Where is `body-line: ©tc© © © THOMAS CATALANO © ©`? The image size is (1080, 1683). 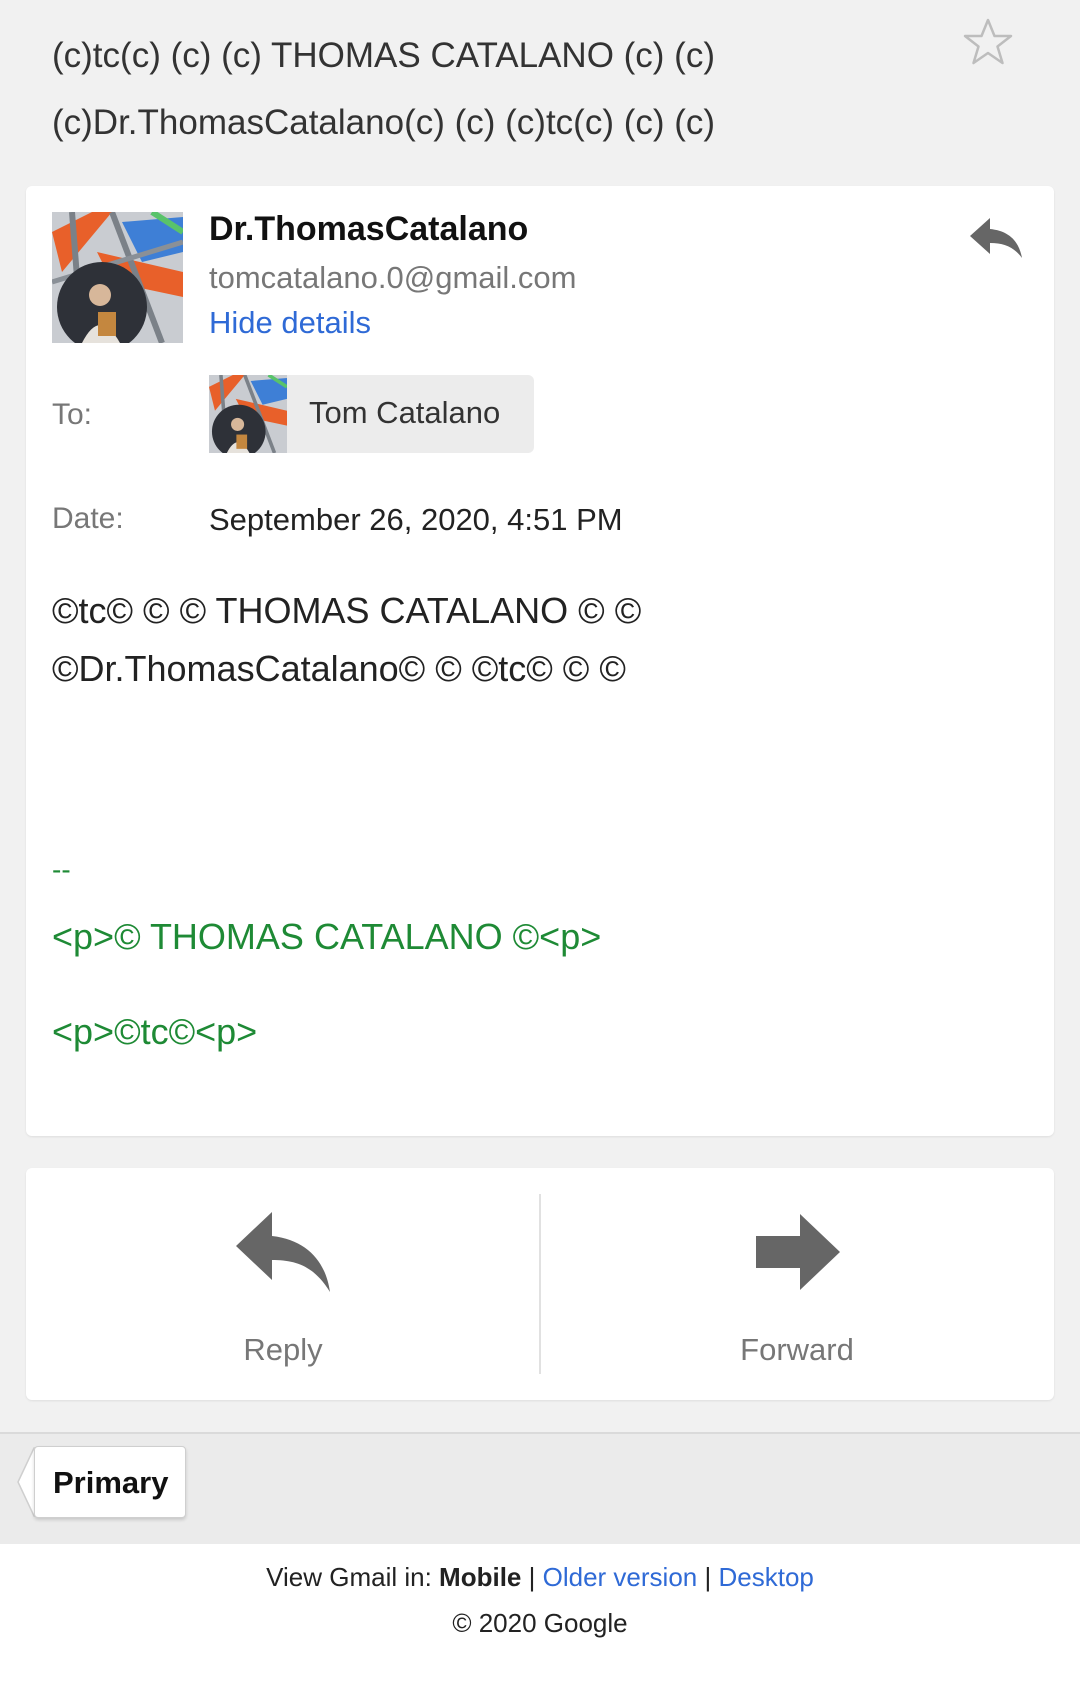 body-line: ©tc© © © THOMAS CATALANO © © is located at coordinates (347, 610).